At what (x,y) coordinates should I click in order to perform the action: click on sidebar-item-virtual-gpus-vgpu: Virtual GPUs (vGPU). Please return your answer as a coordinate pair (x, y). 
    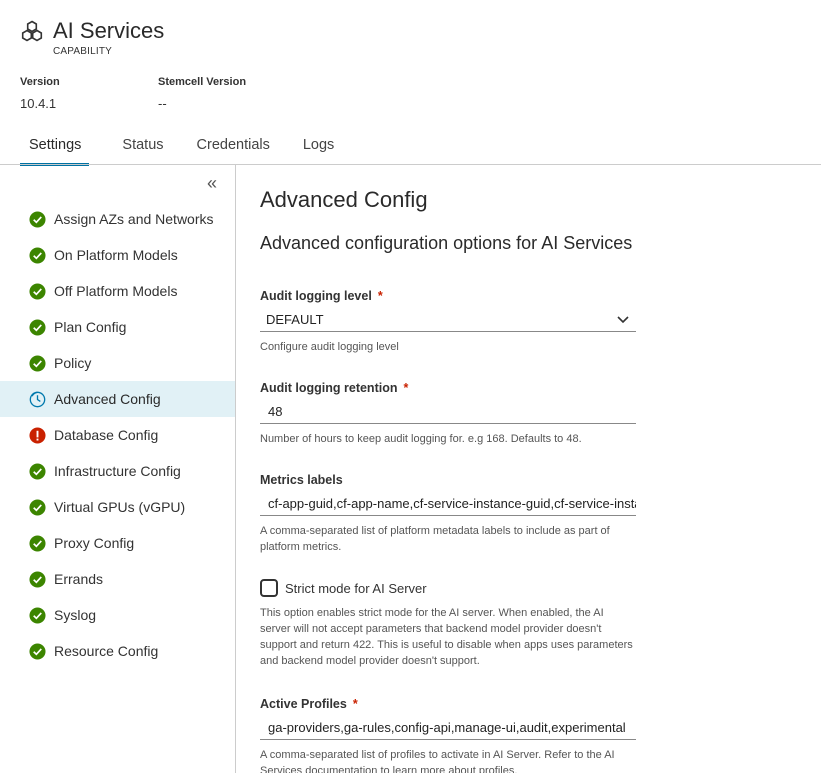
    Looking at the image, I should click on (117, 507).